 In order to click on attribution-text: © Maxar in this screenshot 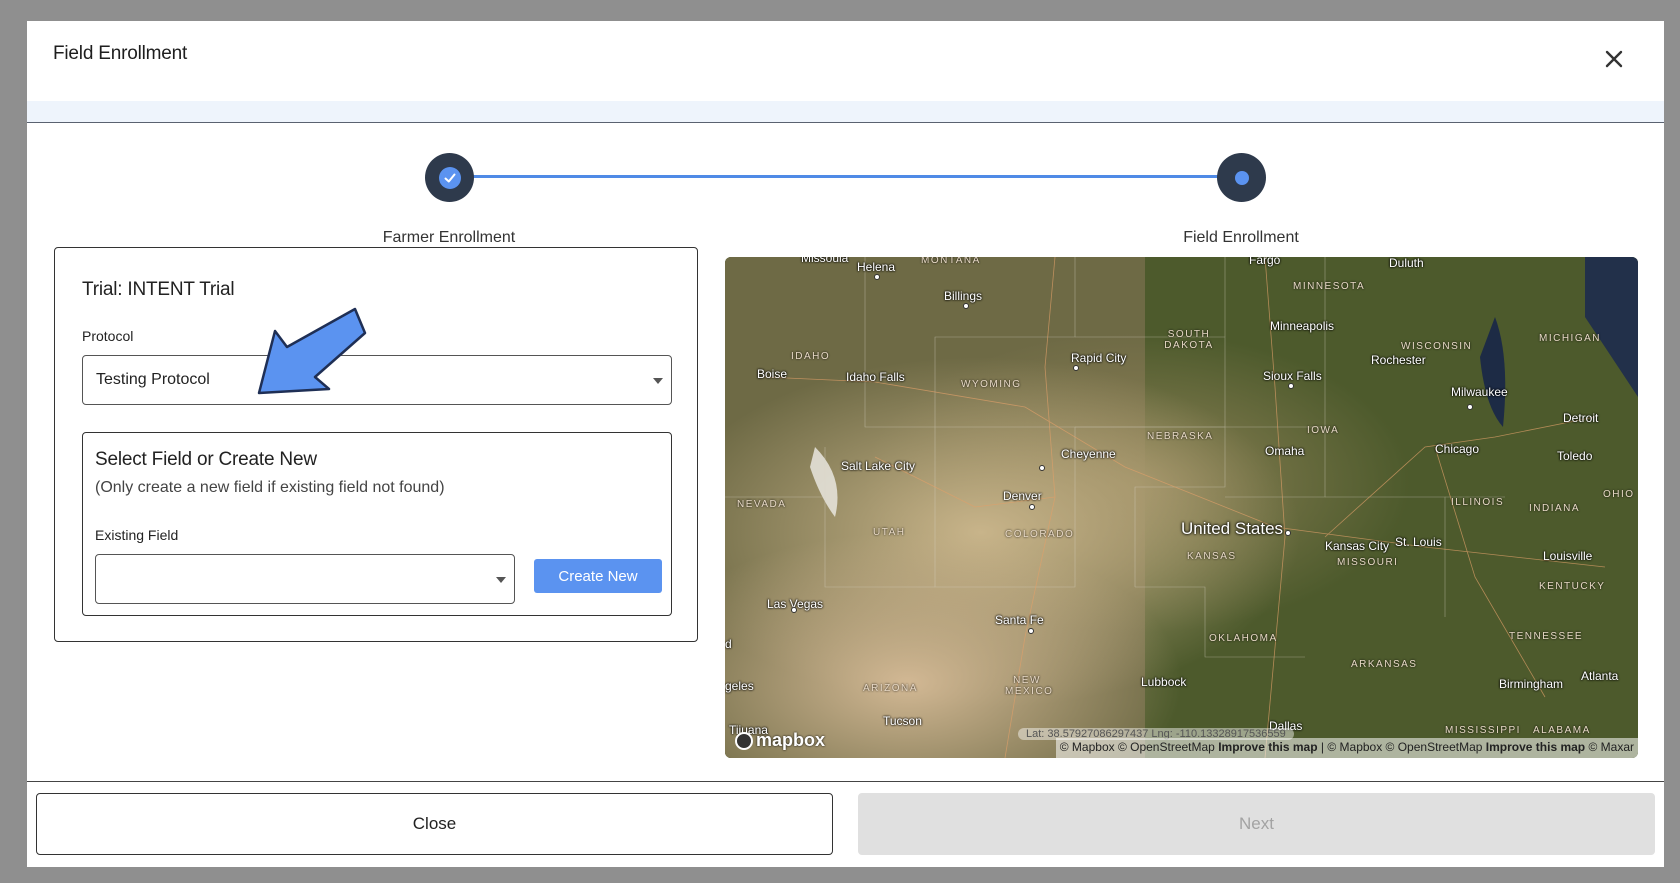, I will do `click(1611, 747)`.